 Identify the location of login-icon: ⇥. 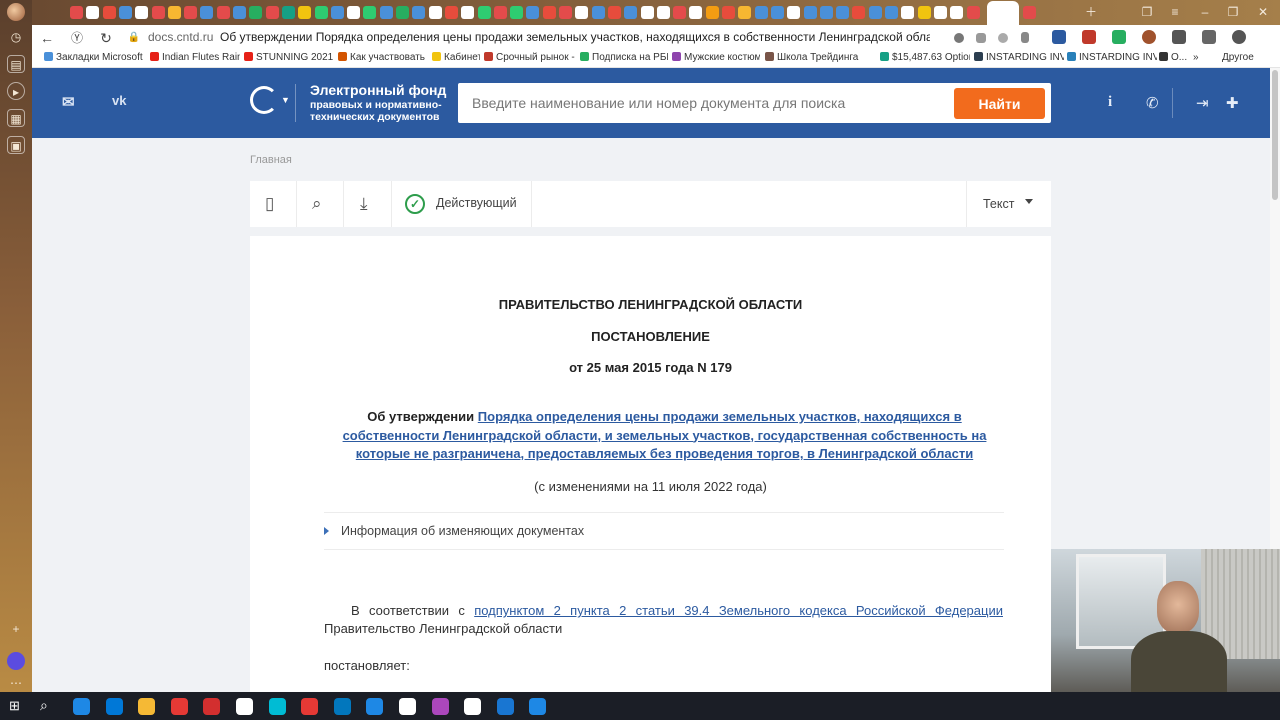
(1202, 103).